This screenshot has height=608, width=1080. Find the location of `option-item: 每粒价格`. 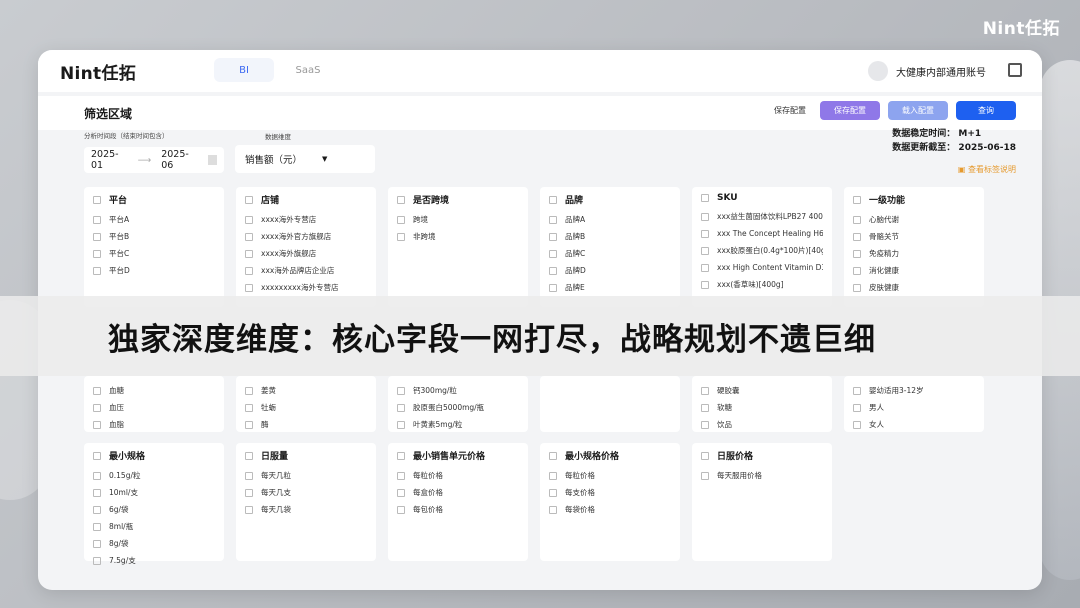

option-item: 每粒价格 is located at coordinates (458, 475).